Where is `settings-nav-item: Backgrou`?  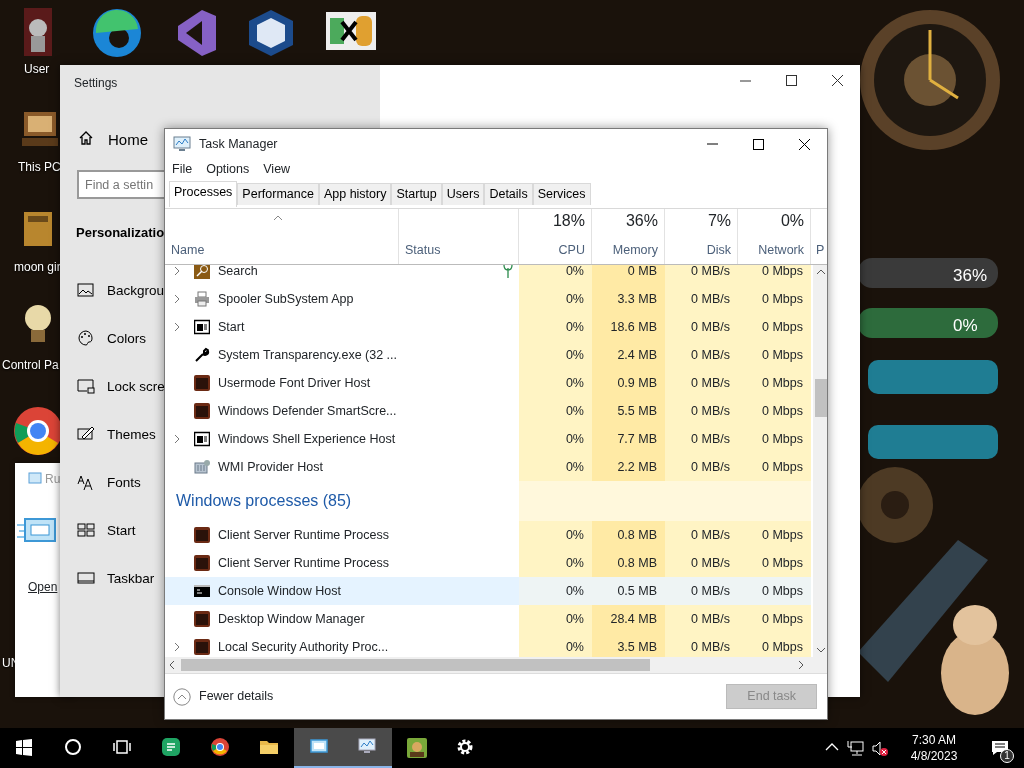
settings-nav-item: Backgrou is located at coordinates (136, 291).